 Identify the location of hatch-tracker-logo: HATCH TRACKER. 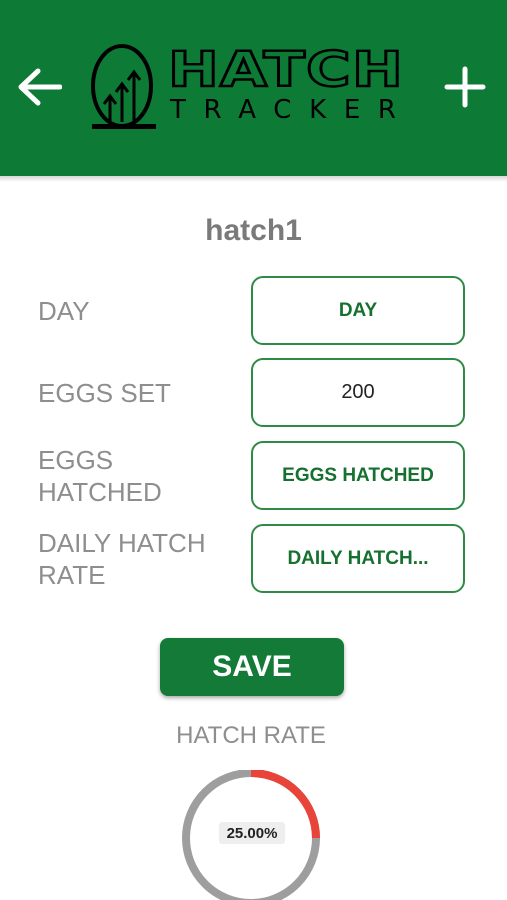
(247, 85).